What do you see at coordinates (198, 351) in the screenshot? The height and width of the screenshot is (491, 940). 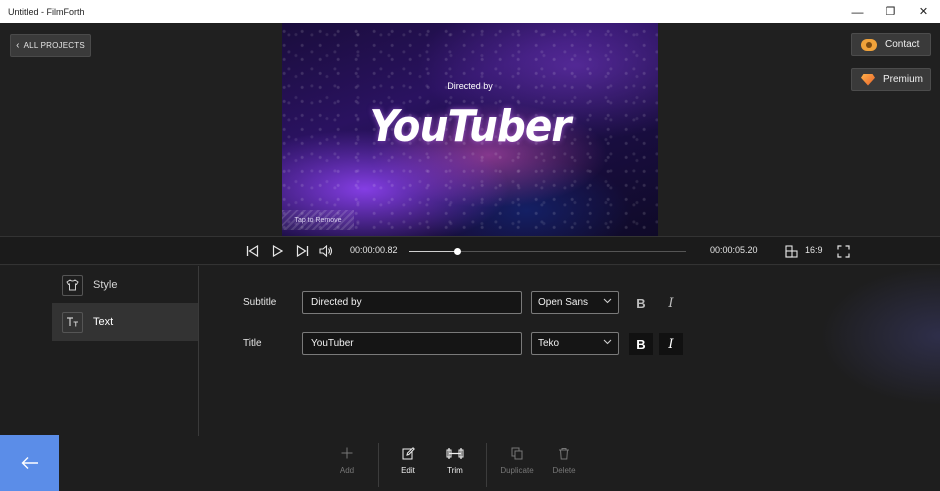 I see `sidebar-divider` at bounding box center [198, 351].